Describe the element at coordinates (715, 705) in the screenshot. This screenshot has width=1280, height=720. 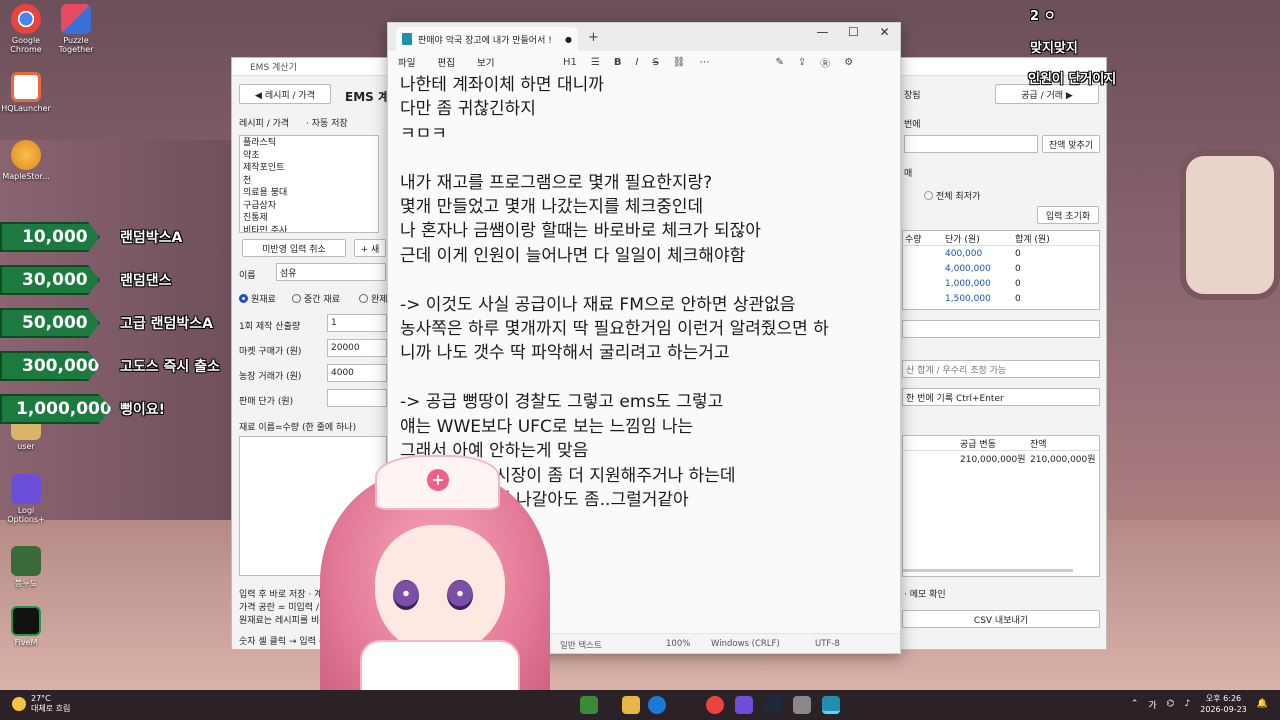
I see `chrome-taskbar-icon` at that location.